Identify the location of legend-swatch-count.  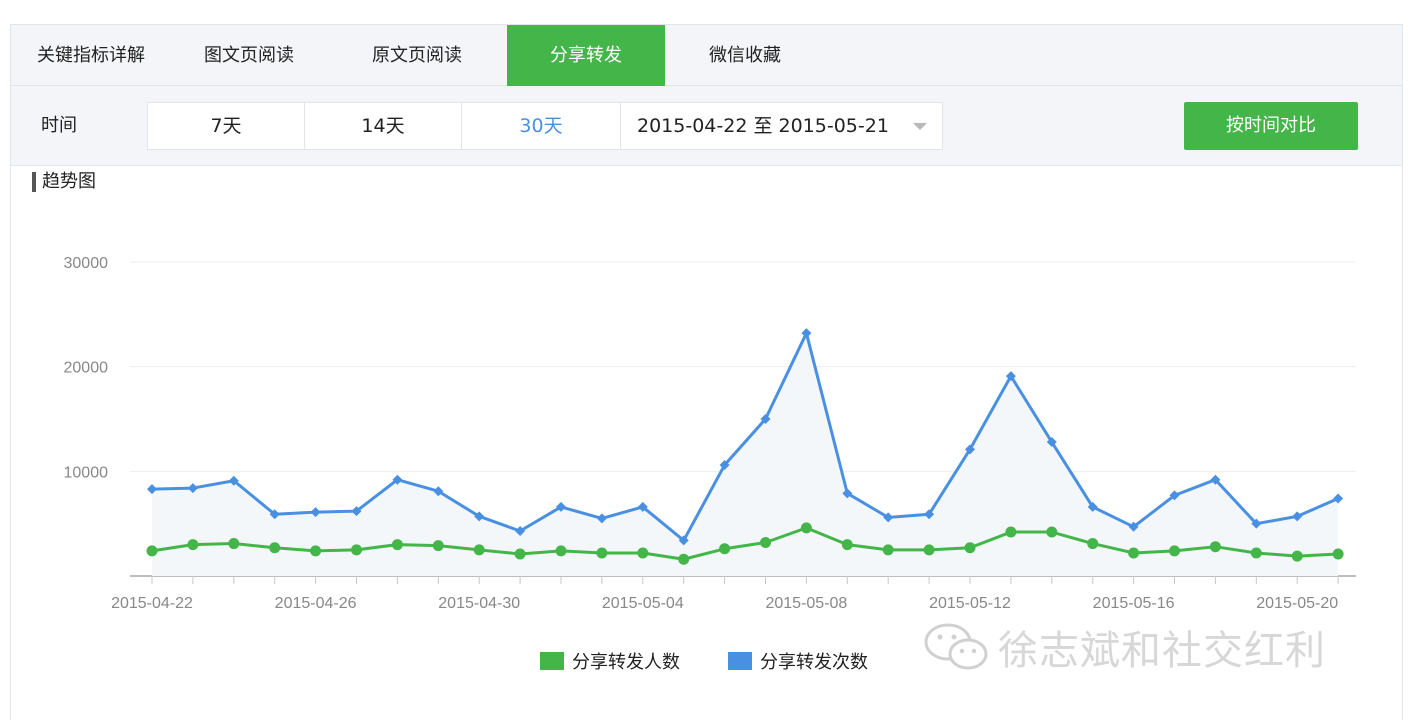
(740, 661).